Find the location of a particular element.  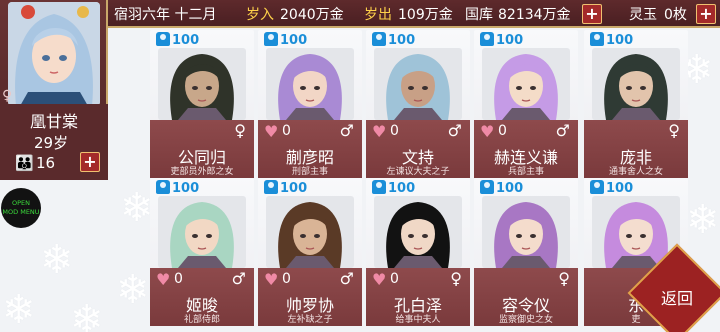

candidate-title: 左谏议大夫之子 is located at coordinates (418, 172).